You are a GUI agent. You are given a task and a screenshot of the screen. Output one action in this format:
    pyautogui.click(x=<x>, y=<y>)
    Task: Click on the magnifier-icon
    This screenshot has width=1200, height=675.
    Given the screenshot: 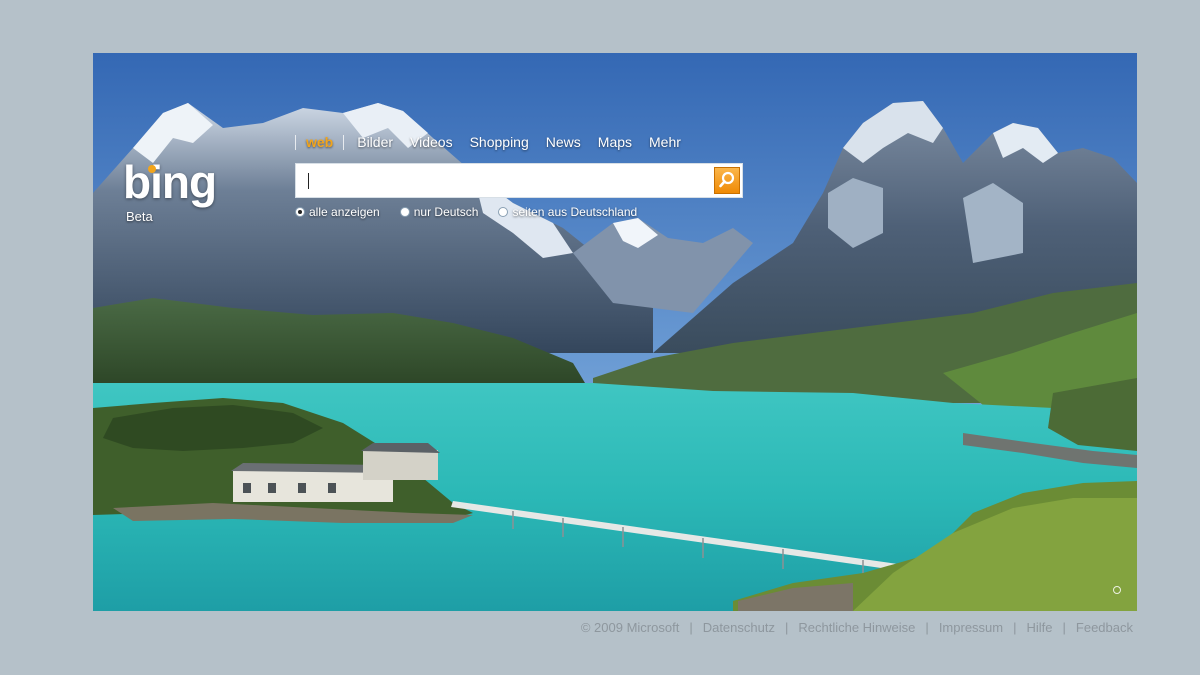 What is the action you would take?
    pyautogui.click(x=727, y=179)
    